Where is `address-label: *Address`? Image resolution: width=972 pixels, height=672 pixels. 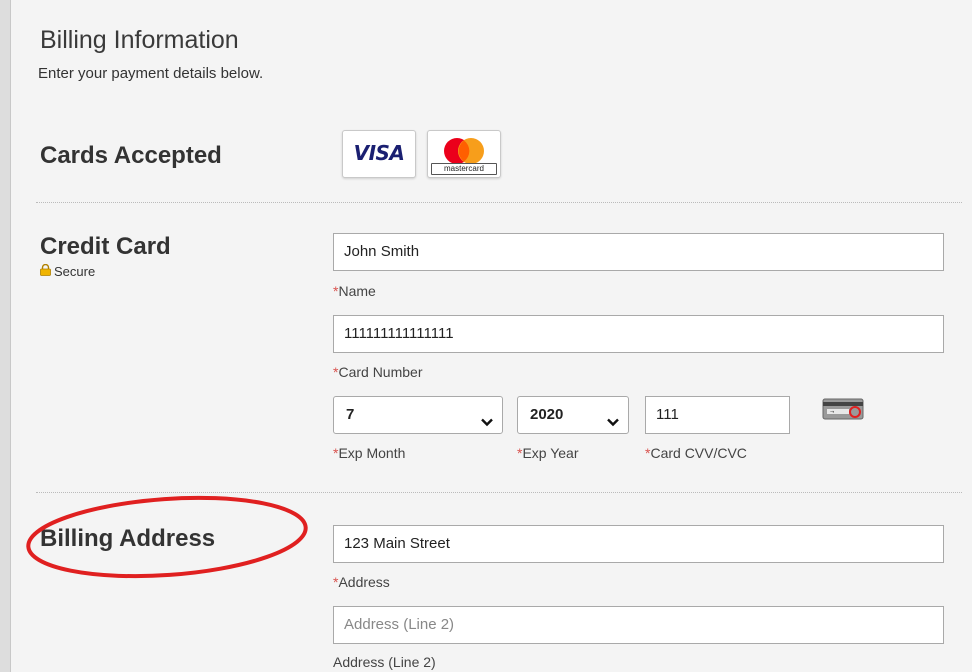 address-label: *Address is located at coordinates (361, 582).